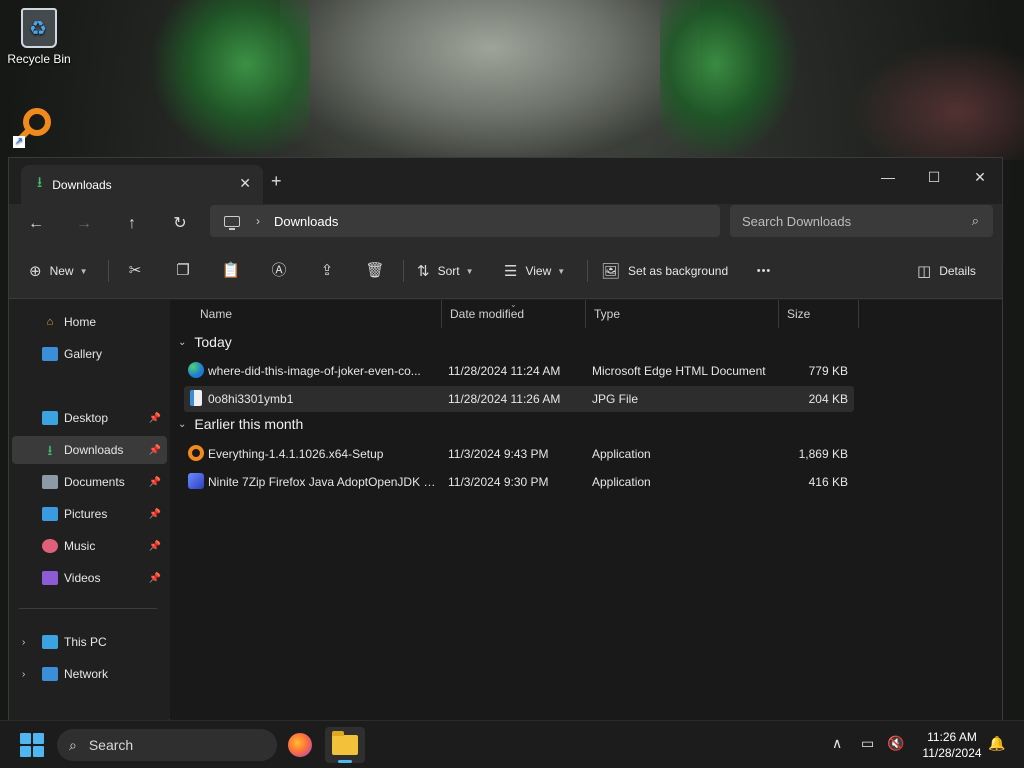 Image resolution: width=1024 pixels, height=768 pixels. Describe the element at coordinates (32, 745) in the screenshot. I see `start-button` at that location.